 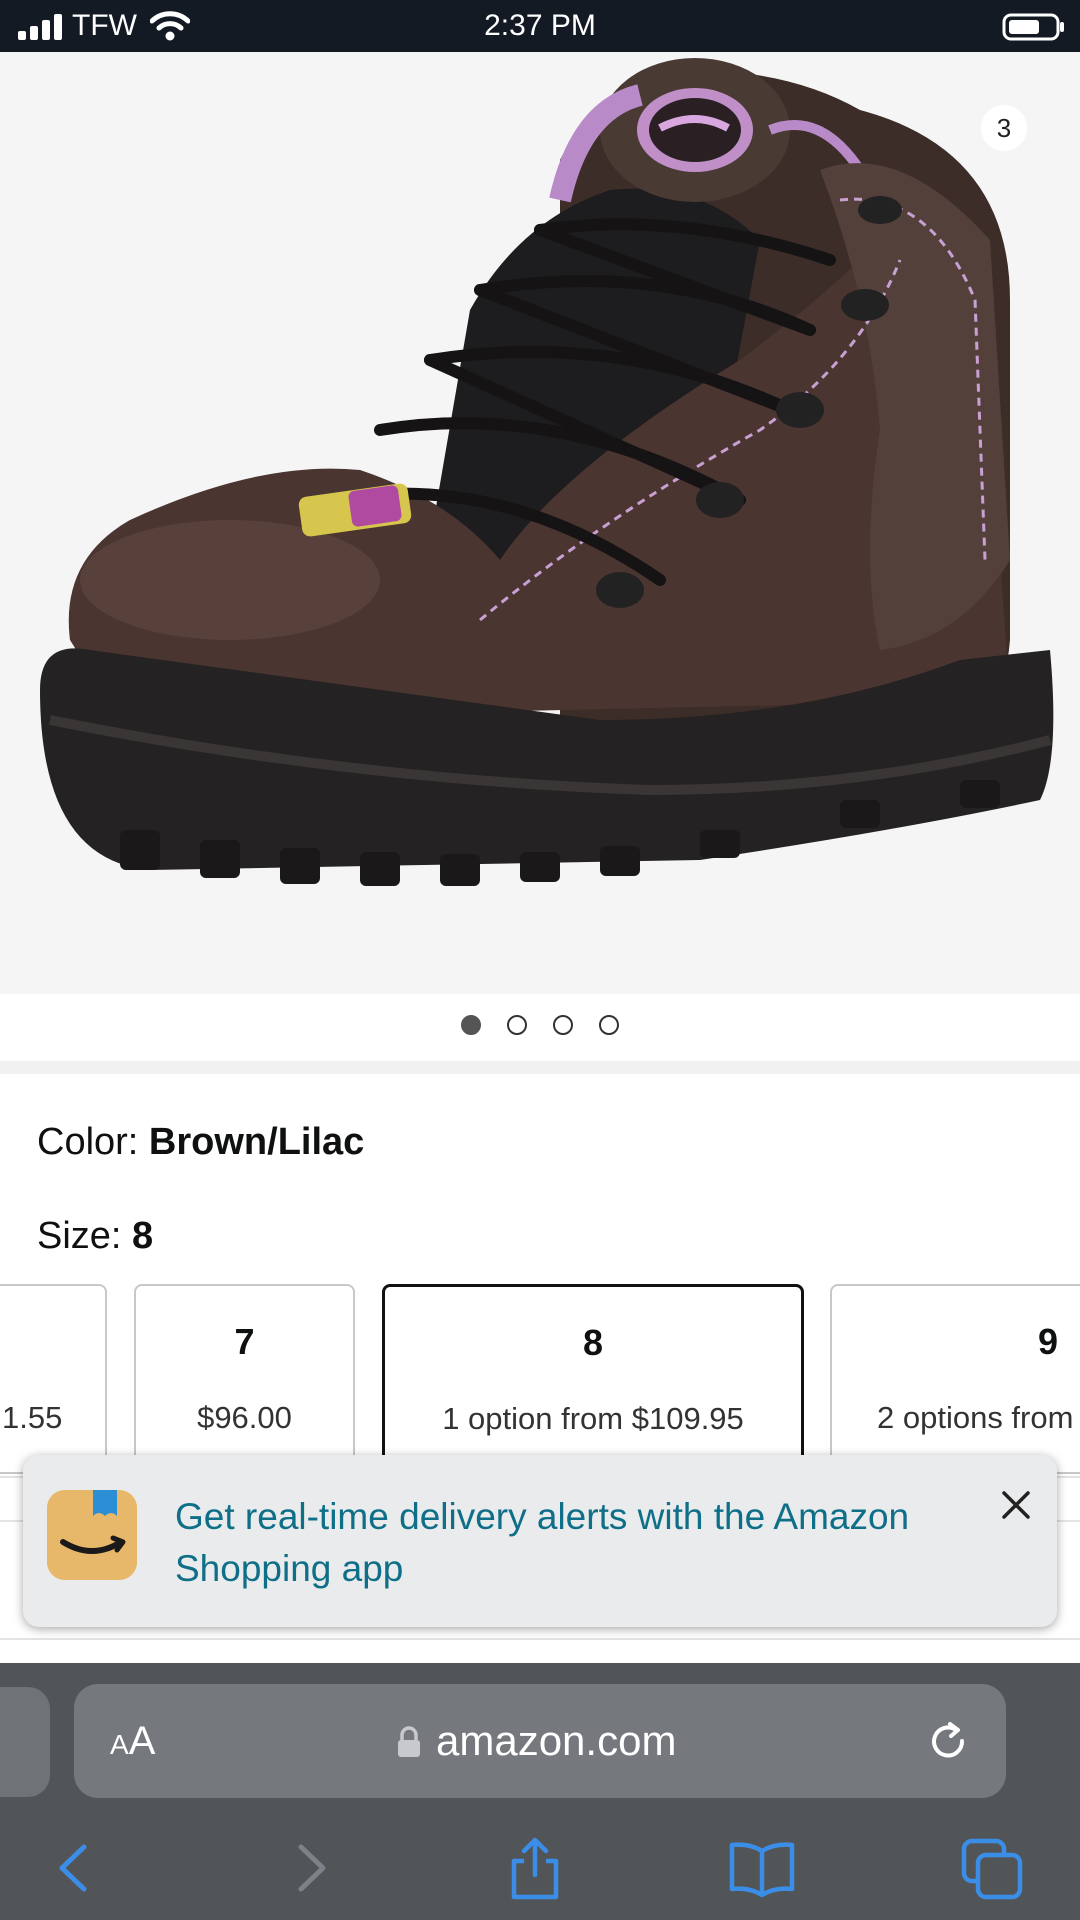 I want to click on previous-tab-peek, so click(x=25, y=1742).